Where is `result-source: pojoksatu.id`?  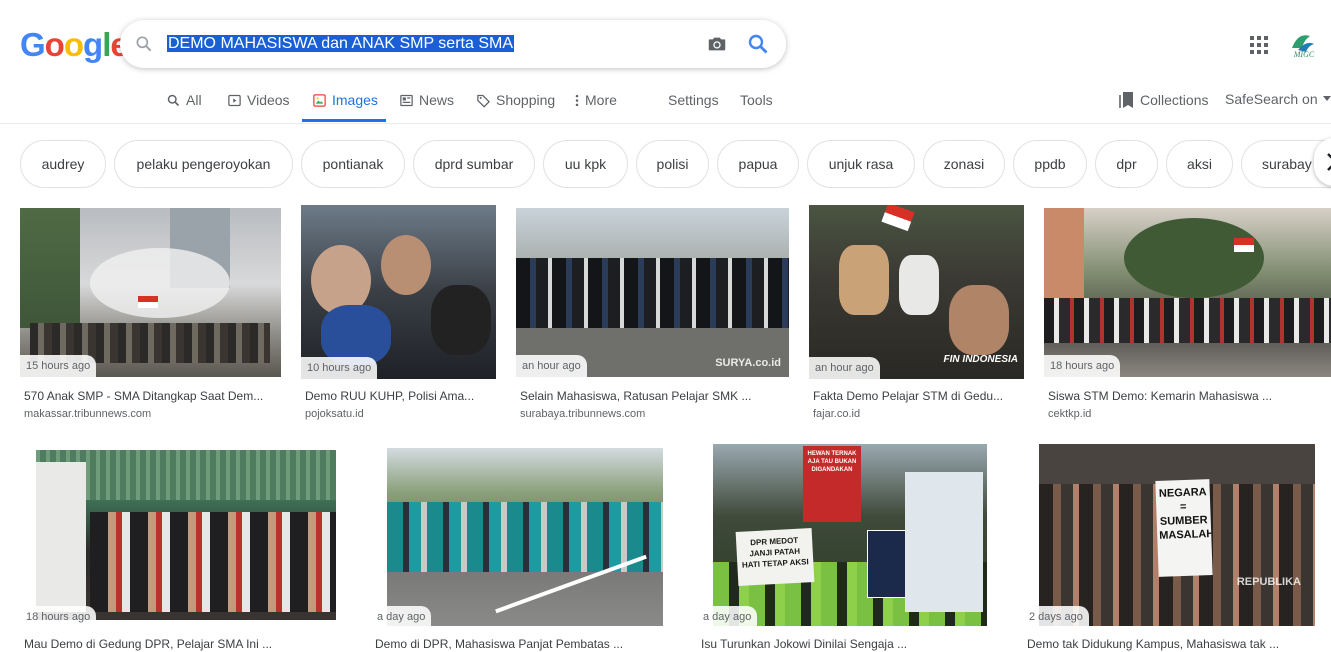 result-source: pojoksatu.id is located at coordinates (334, 414).